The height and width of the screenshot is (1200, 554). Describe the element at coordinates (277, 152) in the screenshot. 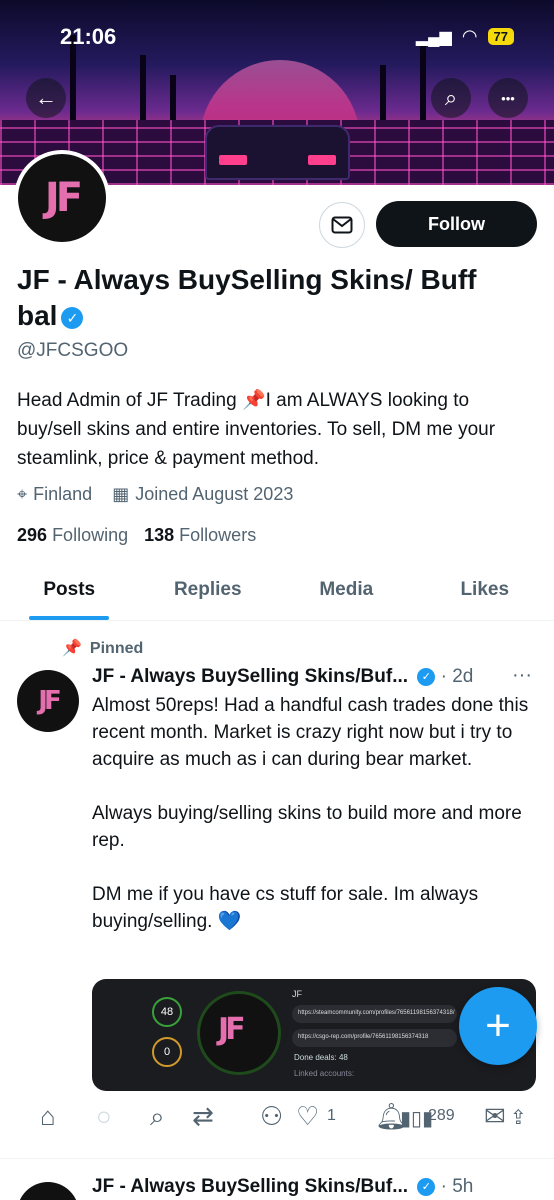

I see `banner-car` at that location.